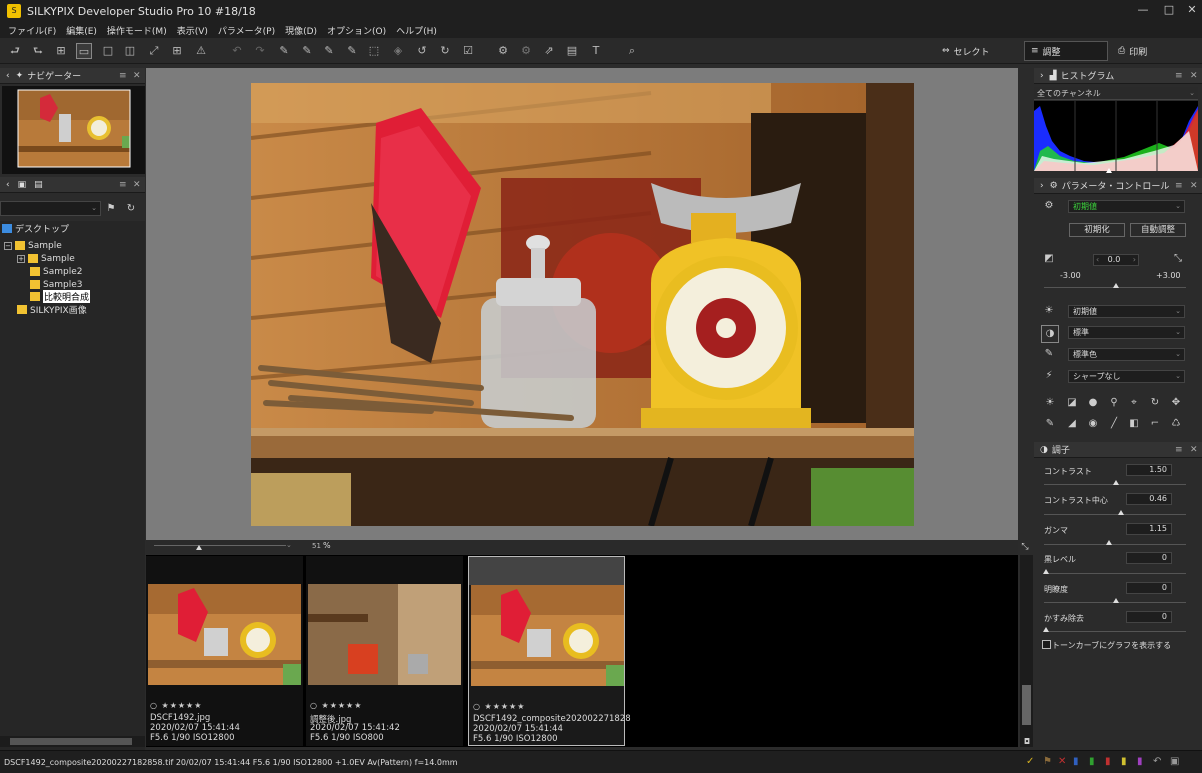  Describe the element at coordinates (73, 130) in the screenshot. I see `navigator-view` at that location.